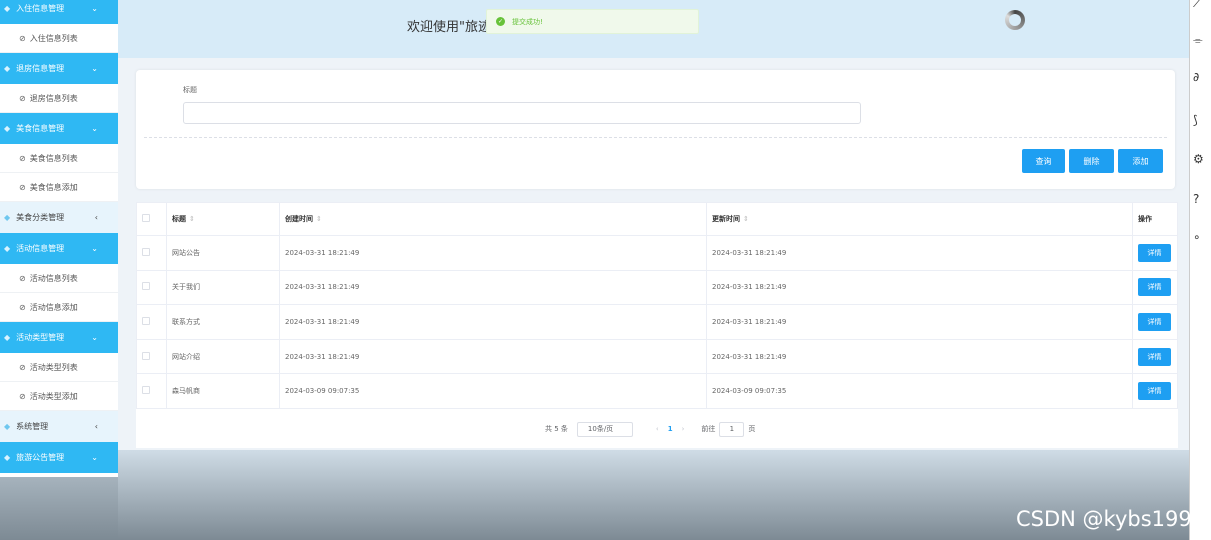  I want to click on menu-group: ◆ 入住信息管理 ⌄ ⊘ 入住信息列表, so click(59, 26).